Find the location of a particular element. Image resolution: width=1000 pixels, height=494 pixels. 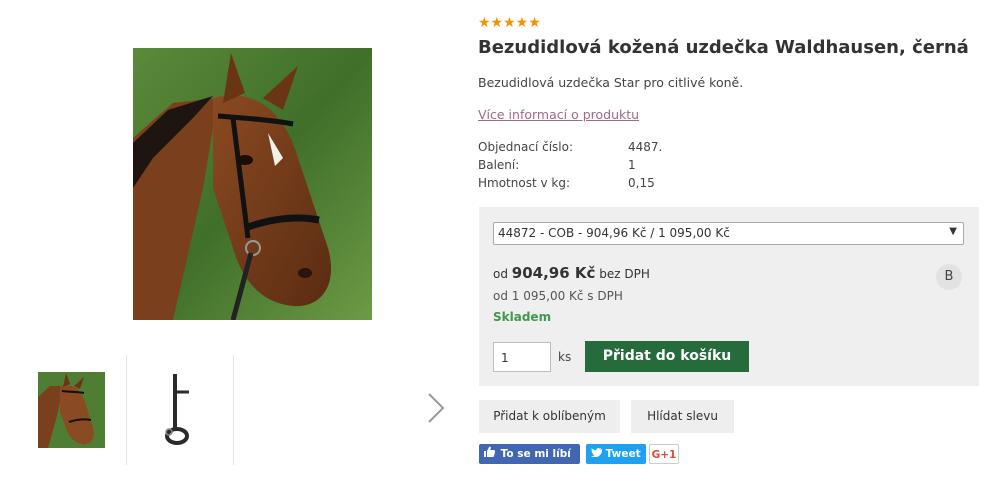

price-prefix: od is located at coordinates (500, 274).